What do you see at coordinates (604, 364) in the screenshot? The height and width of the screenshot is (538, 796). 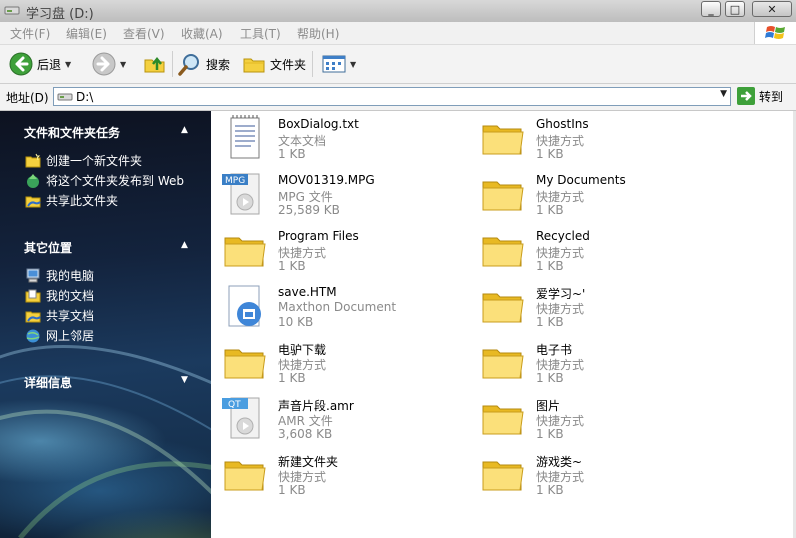 I see `file-item: 电子书 快捷方式 1 KB` at bounding box center [604, 364].